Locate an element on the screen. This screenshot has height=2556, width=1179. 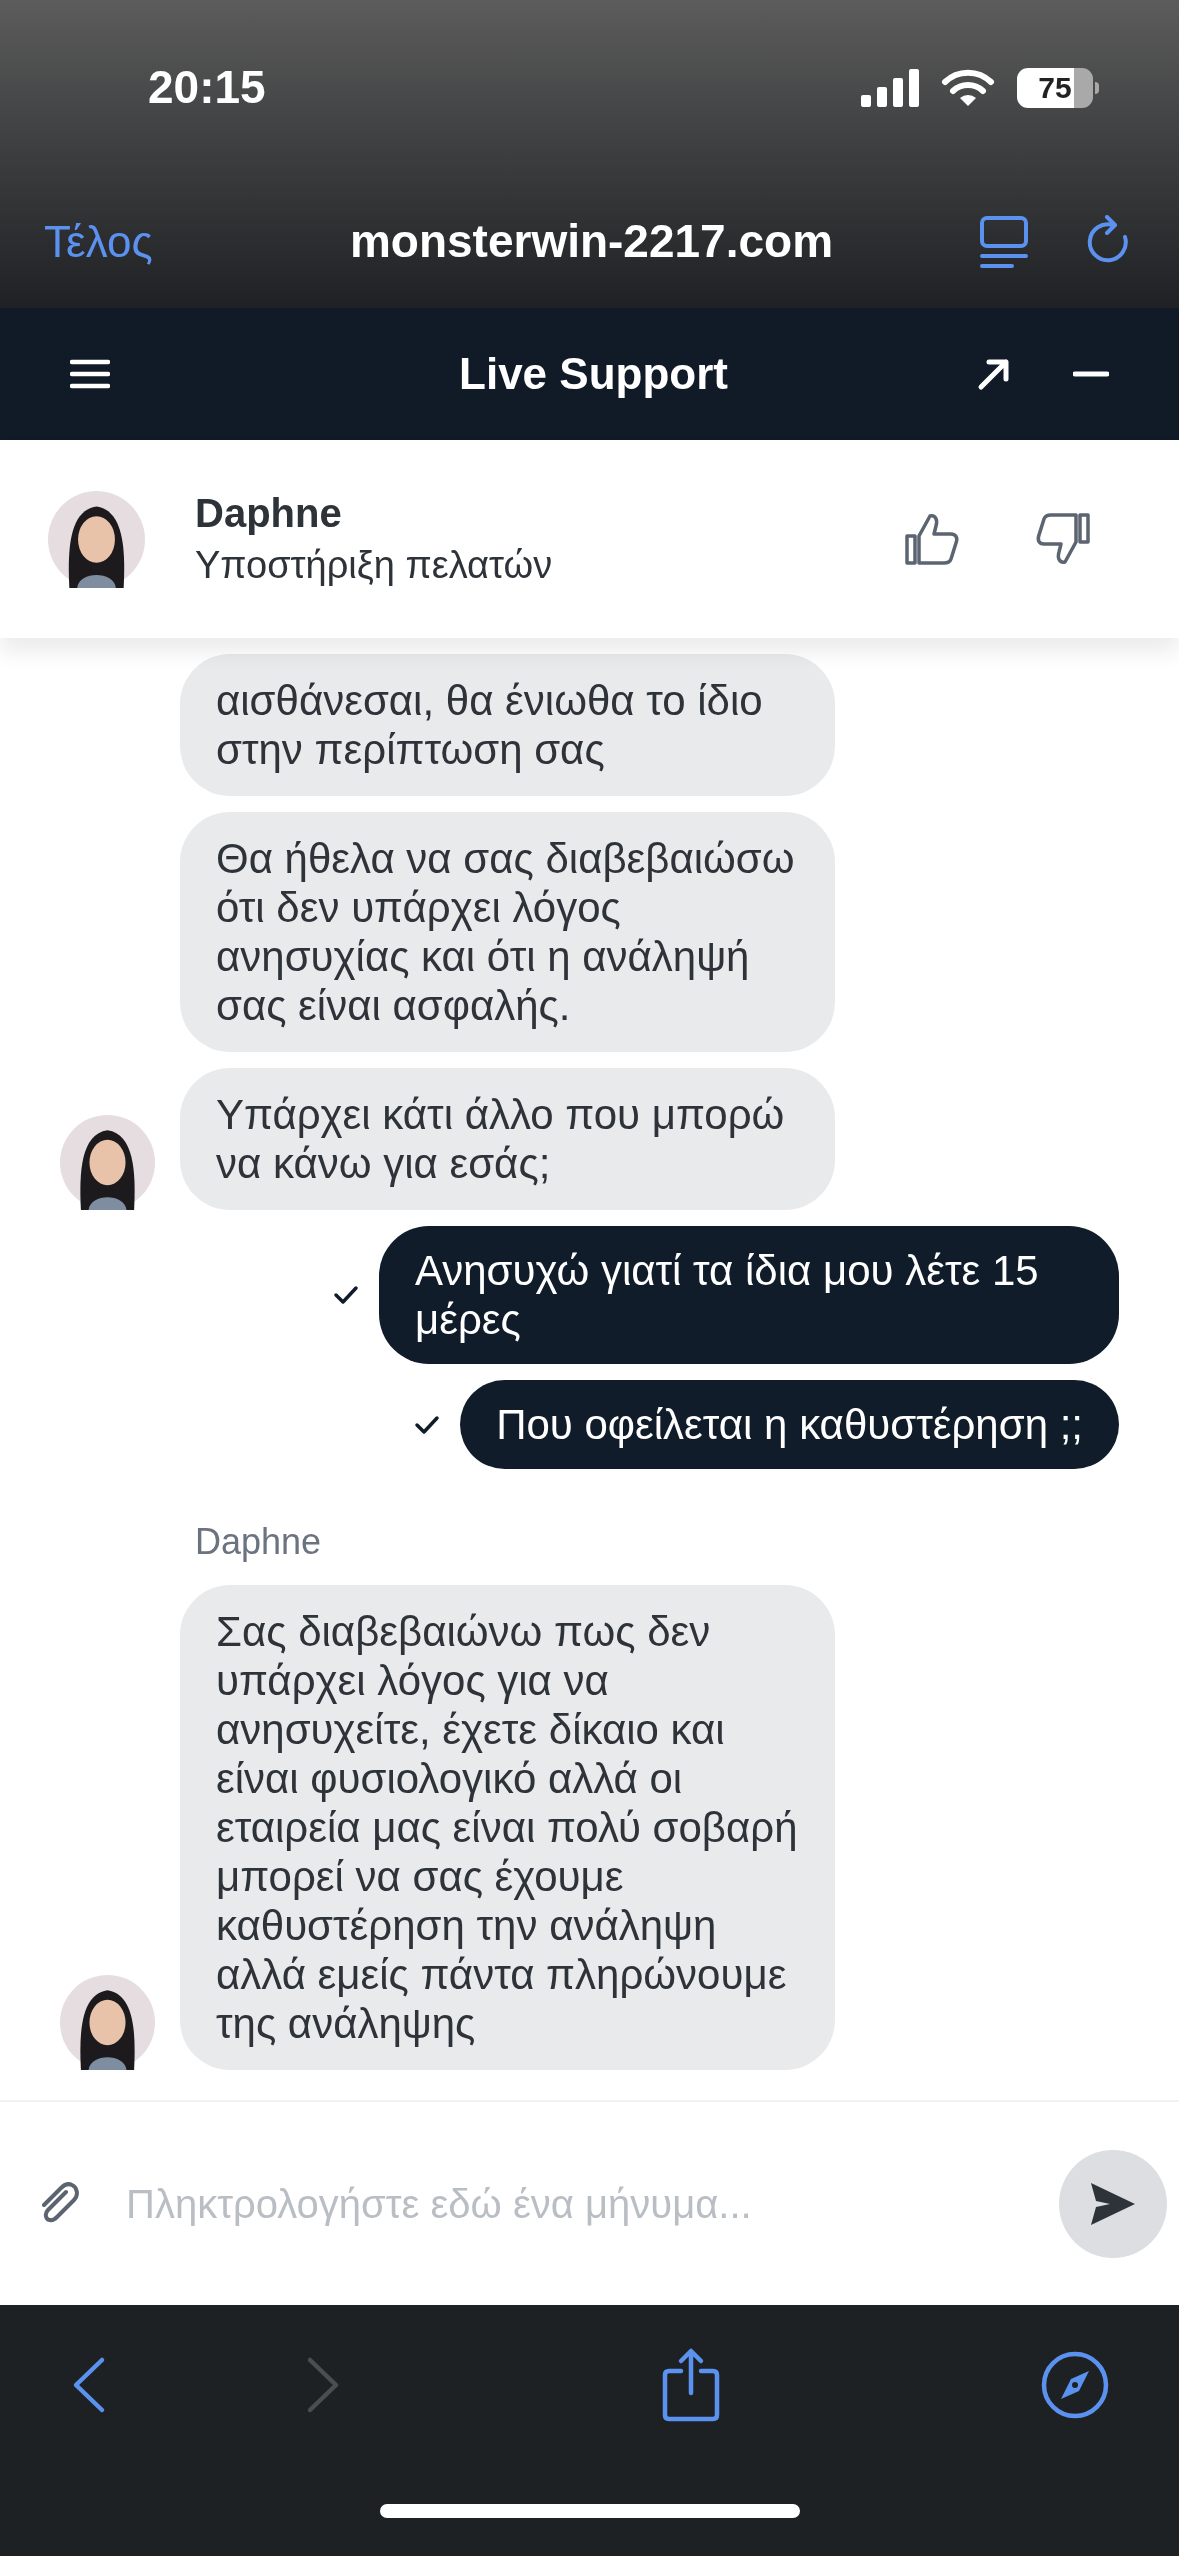
menu-icon is located at coordinates (90, 374).